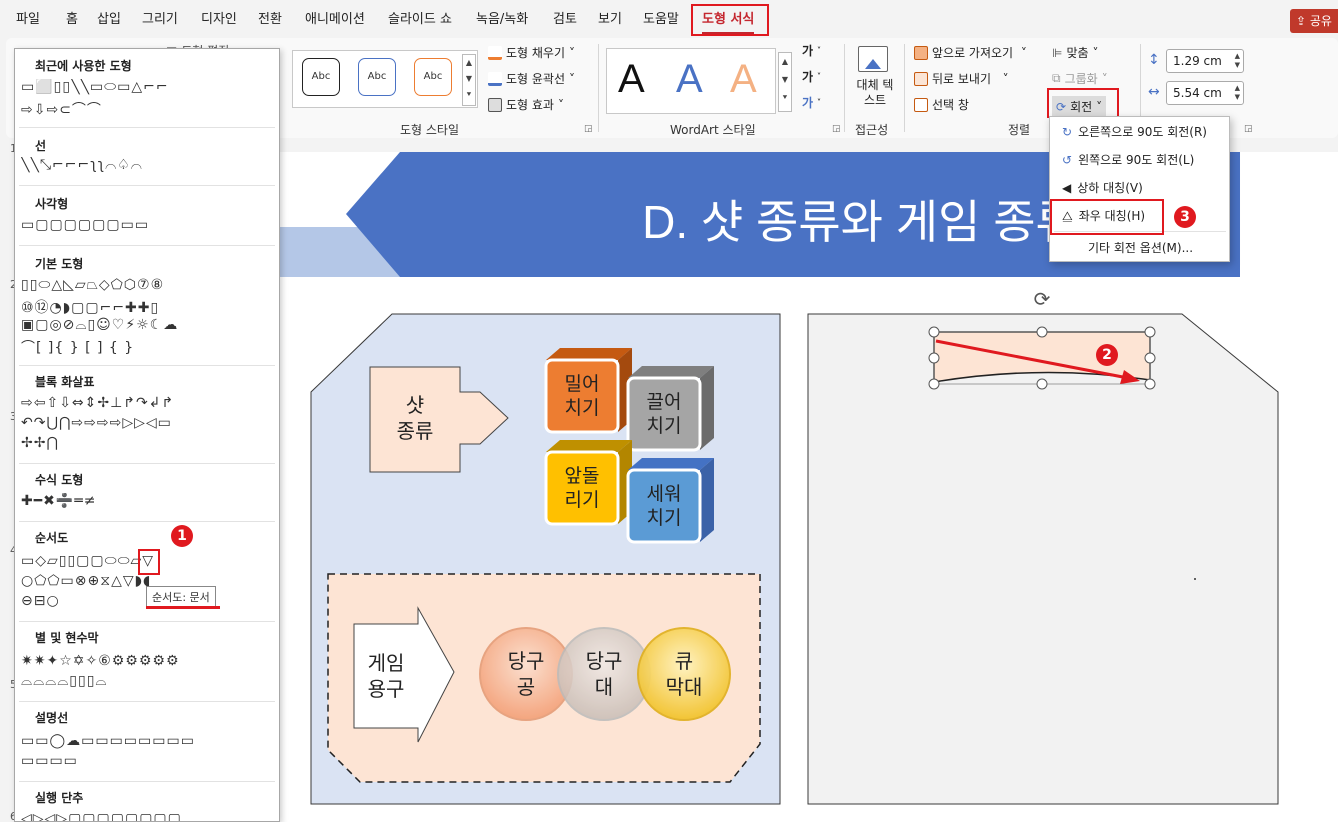 This screenshot has height=822, width=1338. Describe the element at coordinates (1205, 93) in the screenshot. I see `shape-width-input: 5.54 cm ▲ ▼` at that location.